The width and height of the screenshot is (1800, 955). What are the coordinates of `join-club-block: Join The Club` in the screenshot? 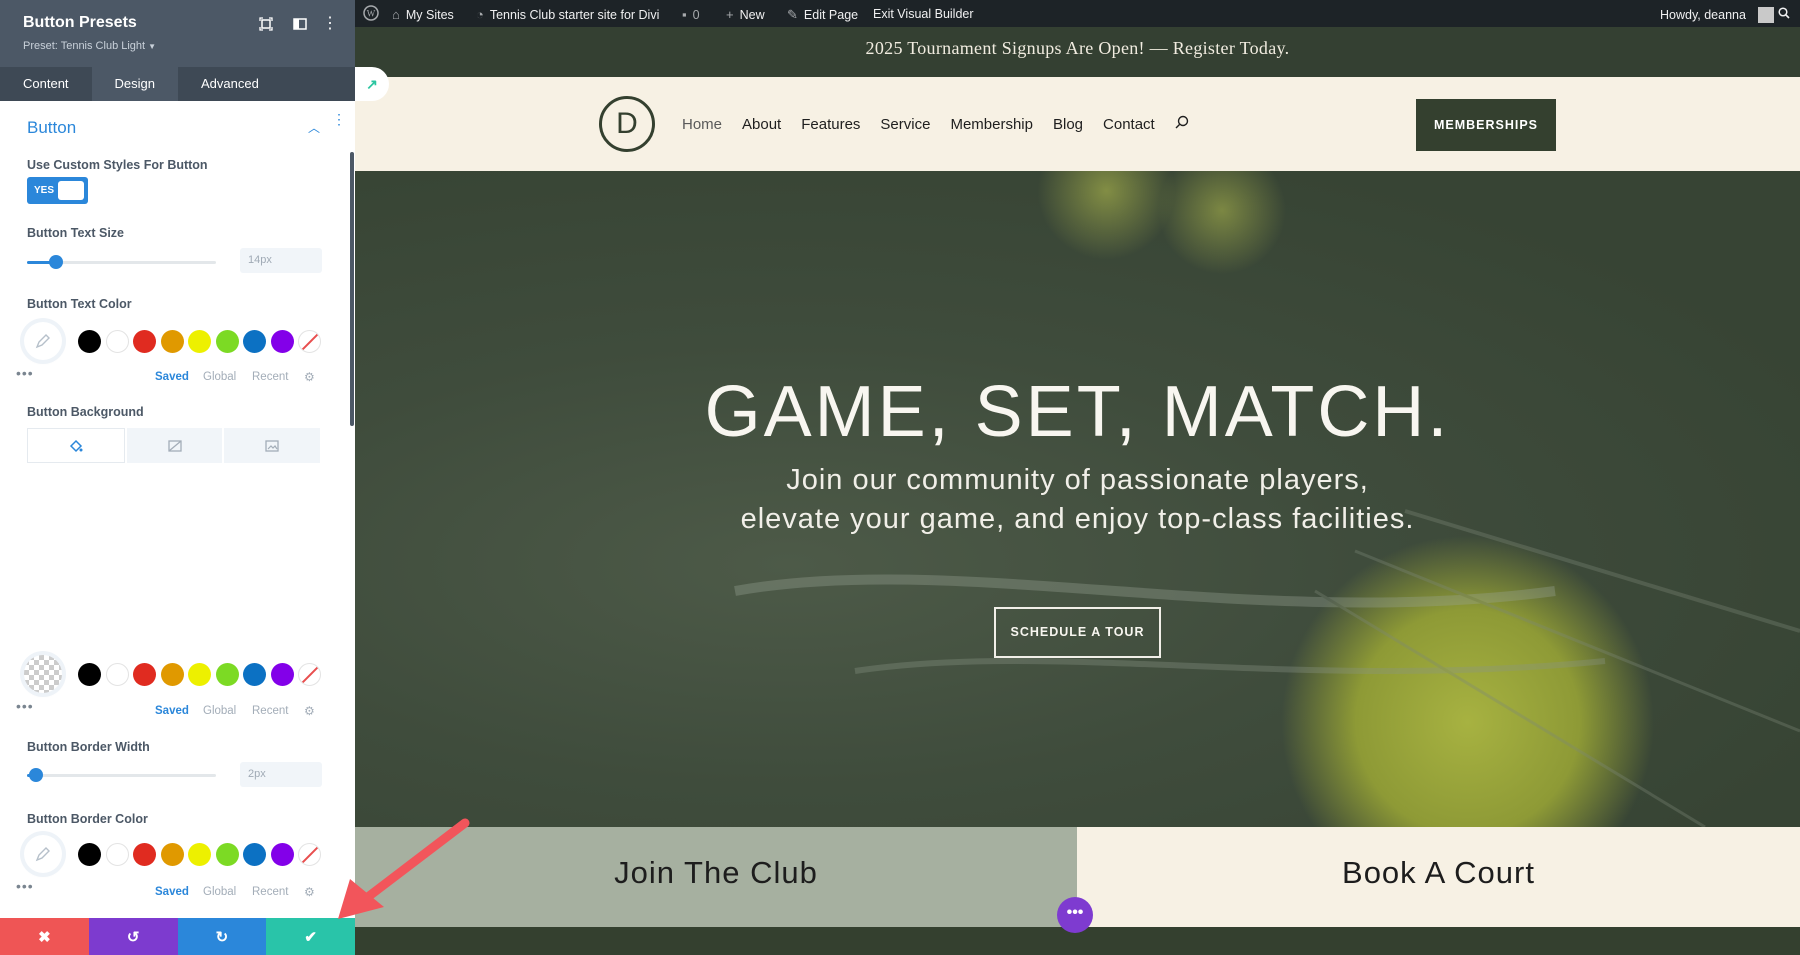 It's located at (716, 877).